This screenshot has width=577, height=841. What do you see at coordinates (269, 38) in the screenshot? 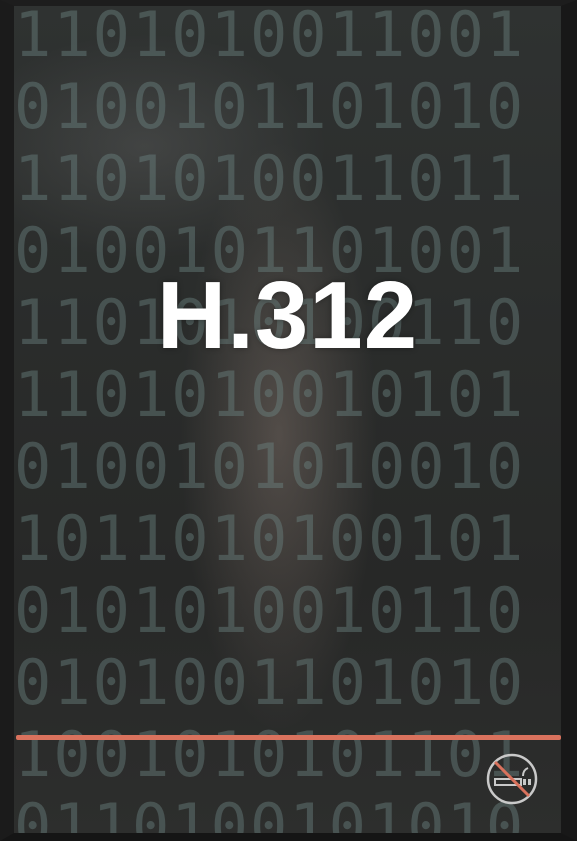
I see `svg-text: 1101010011001` at bounding box center [269, 38].